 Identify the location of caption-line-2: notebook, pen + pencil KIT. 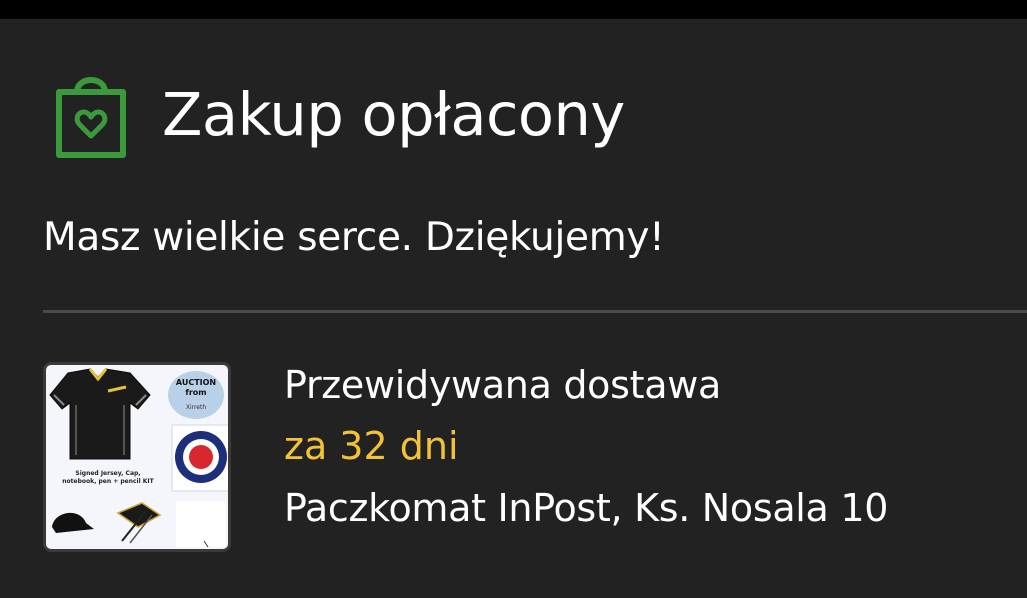
(108, 481).